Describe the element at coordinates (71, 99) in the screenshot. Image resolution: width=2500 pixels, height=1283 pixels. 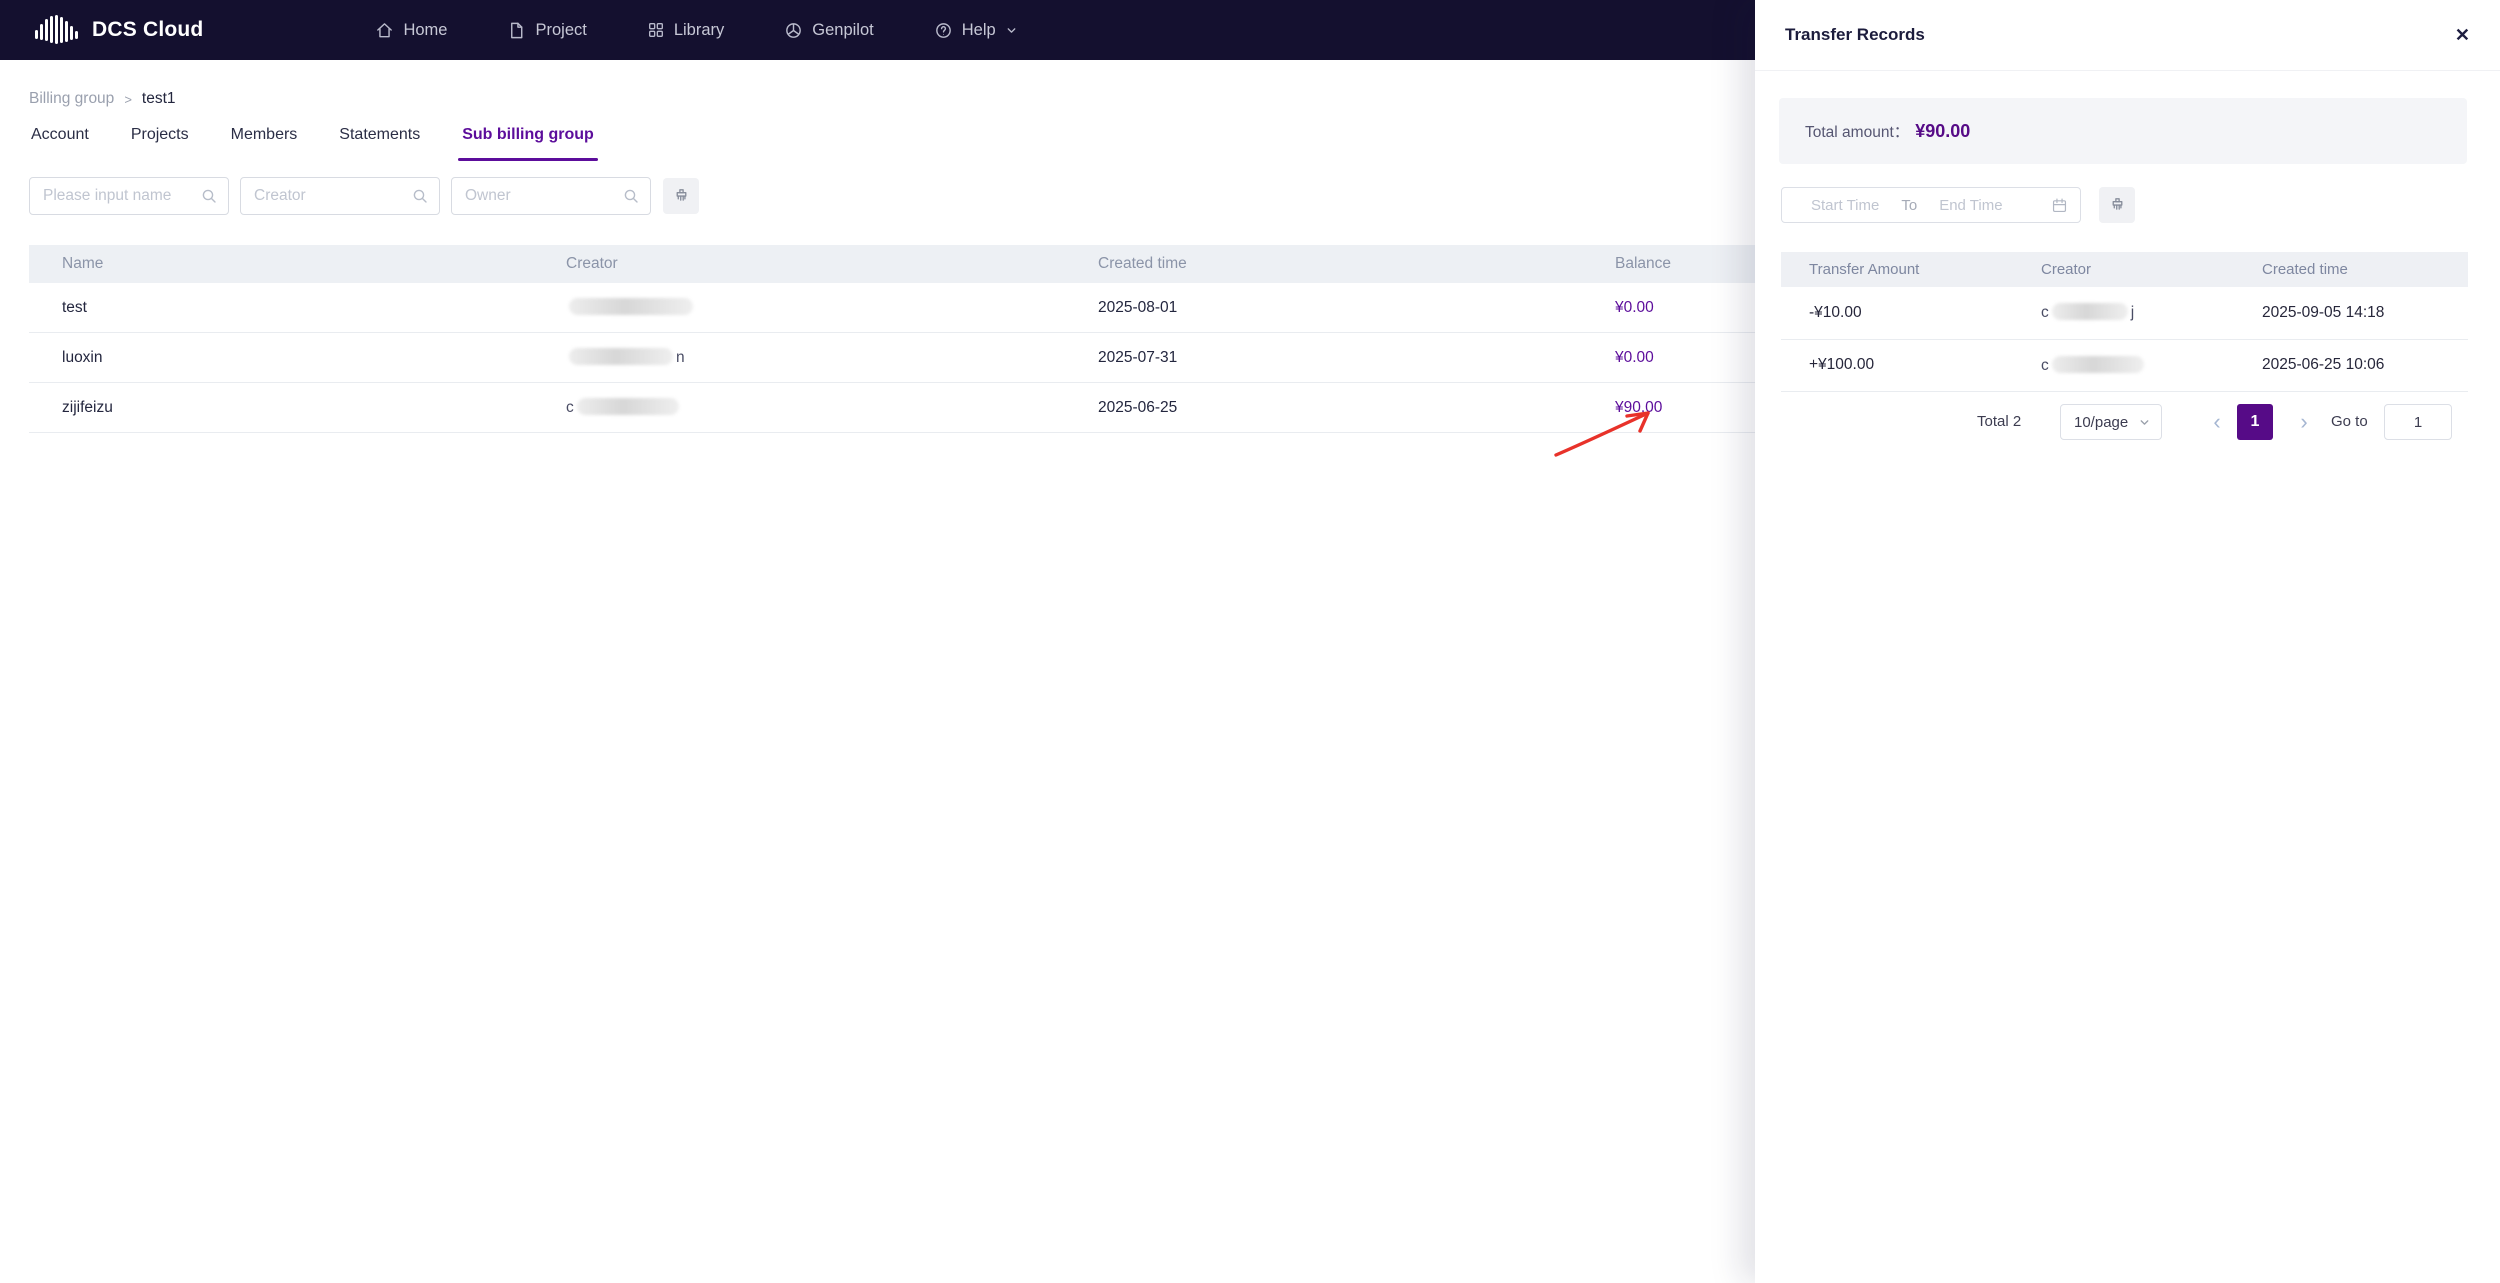
I see `breadcrumb-billing-group: Billing group` at that location.